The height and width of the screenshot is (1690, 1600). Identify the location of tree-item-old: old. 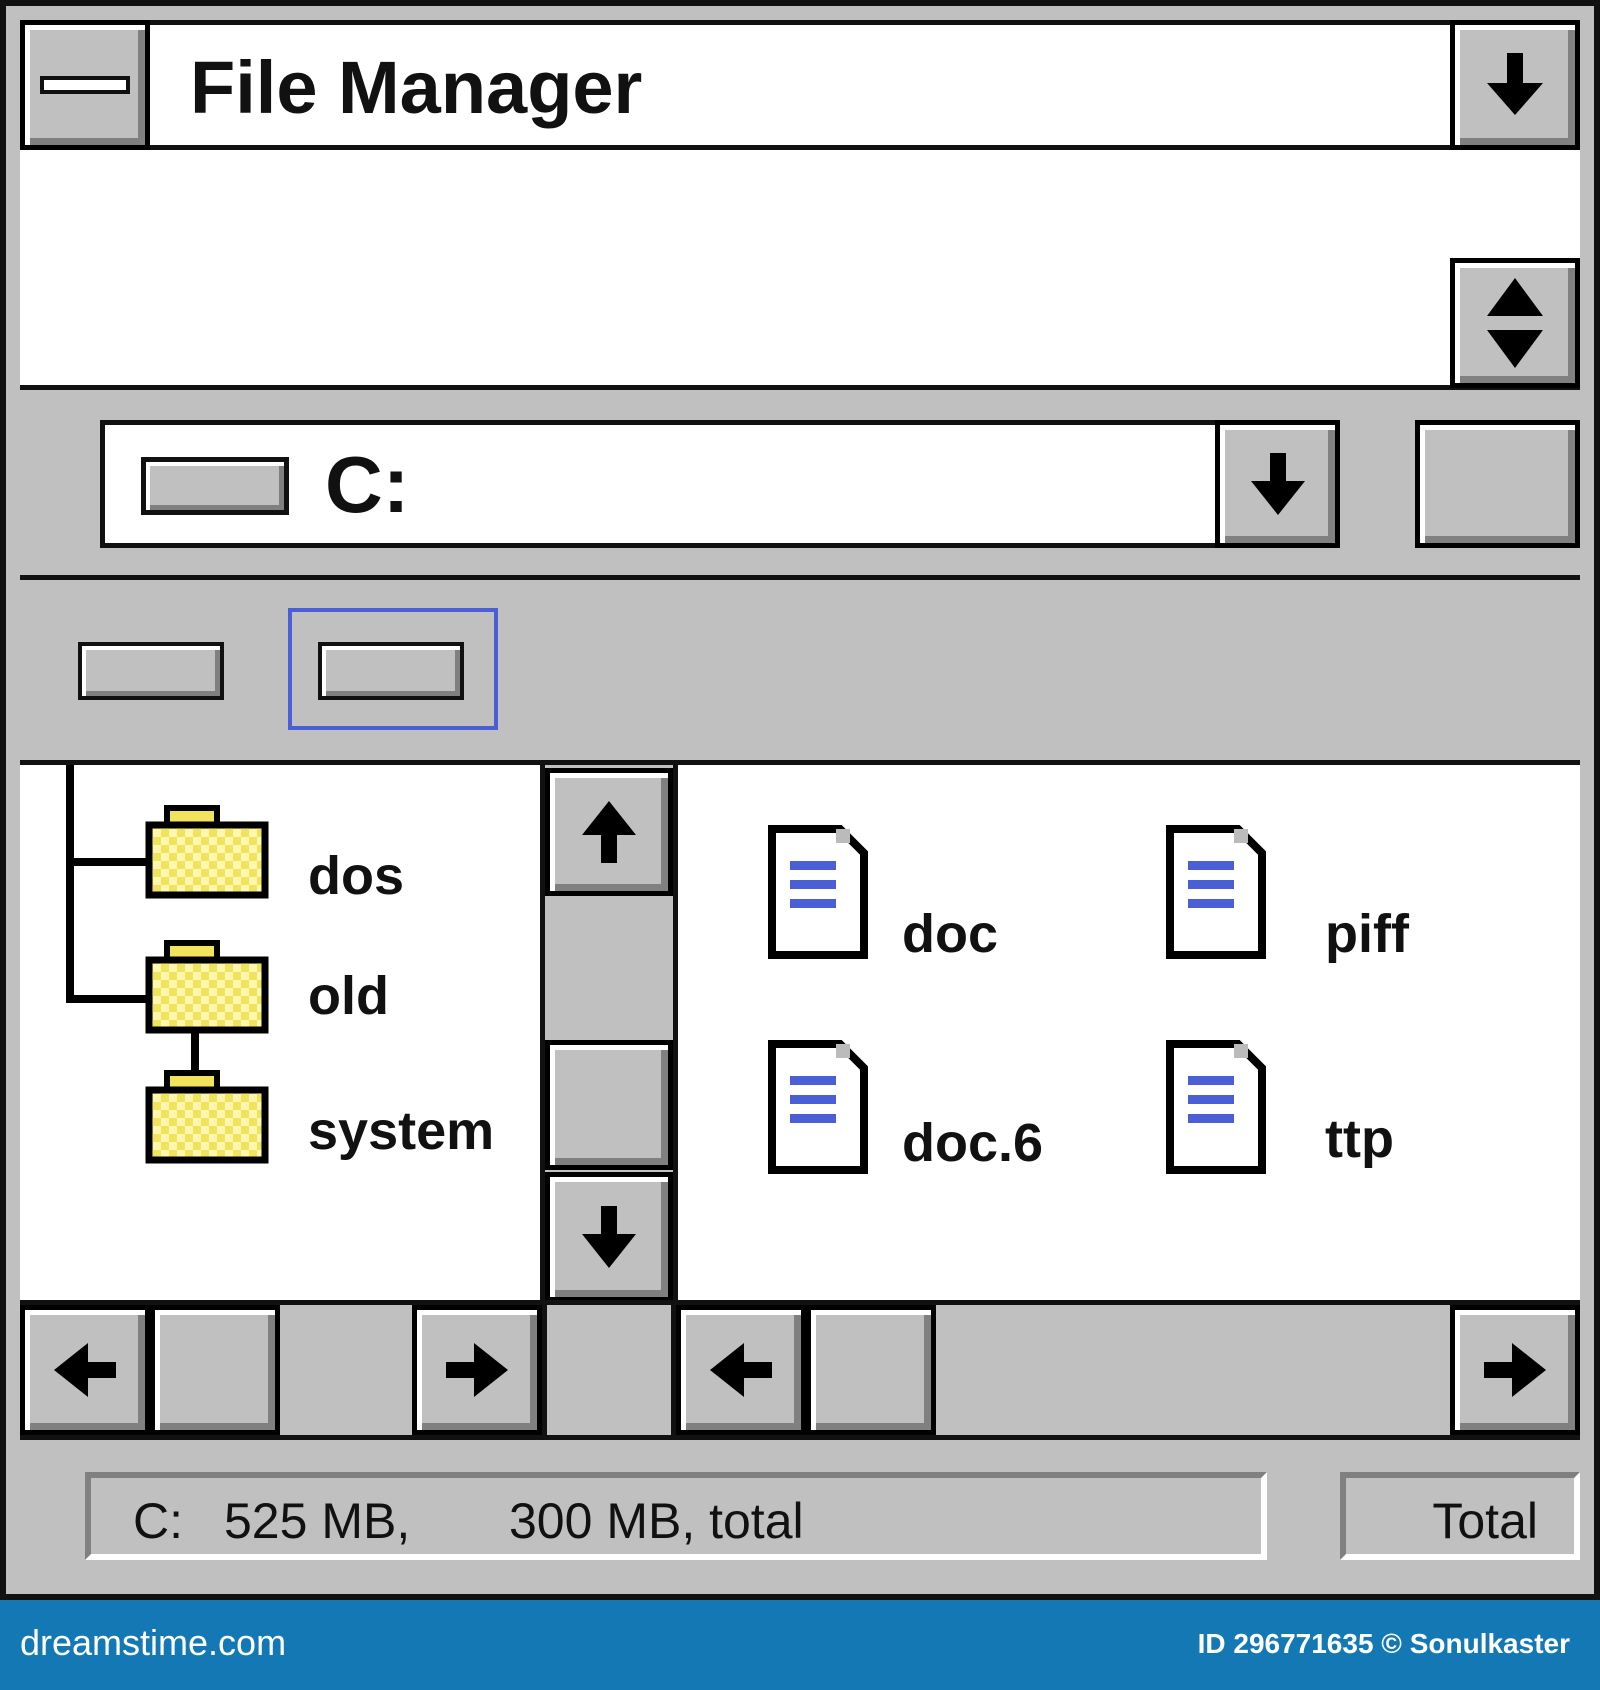
(325, 990).